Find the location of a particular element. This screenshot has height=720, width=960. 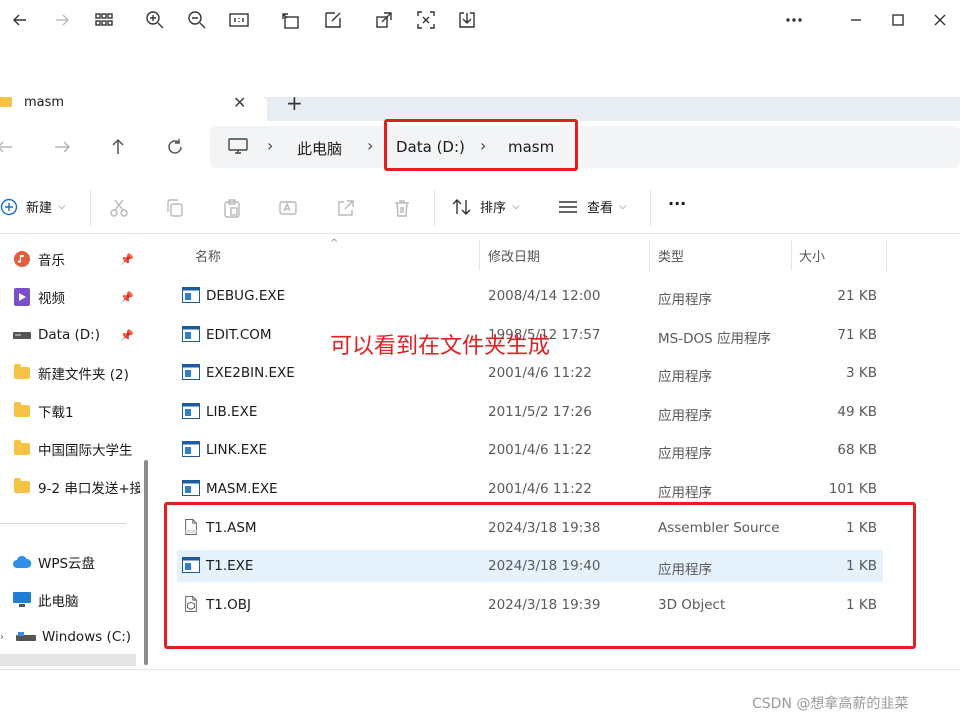

grid-icon is located at coordinates (104, 20).